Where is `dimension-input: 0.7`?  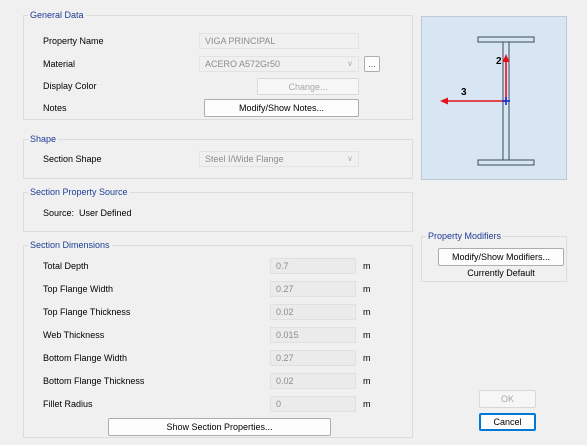 dimension-input: 0.7 is located at coordinates (313, 266).